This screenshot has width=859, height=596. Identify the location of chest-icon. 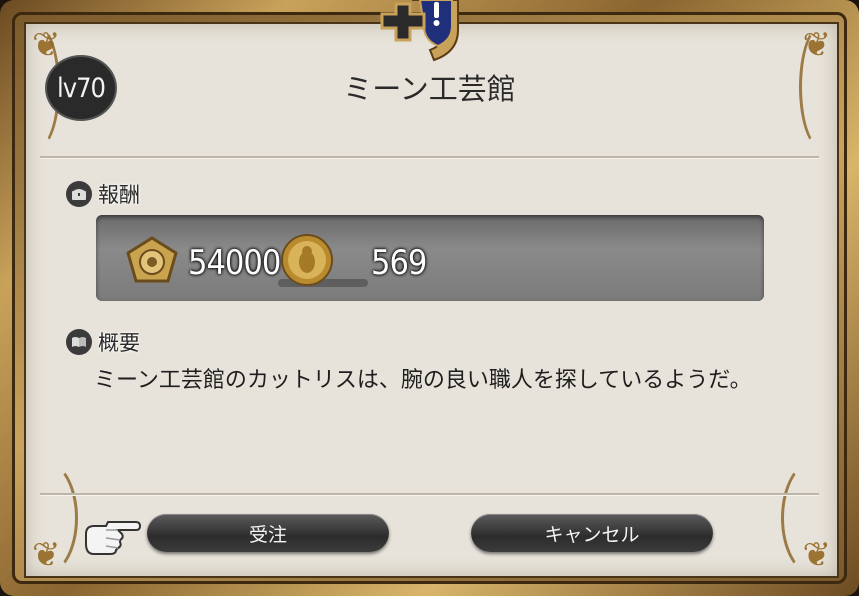
(79, 194).